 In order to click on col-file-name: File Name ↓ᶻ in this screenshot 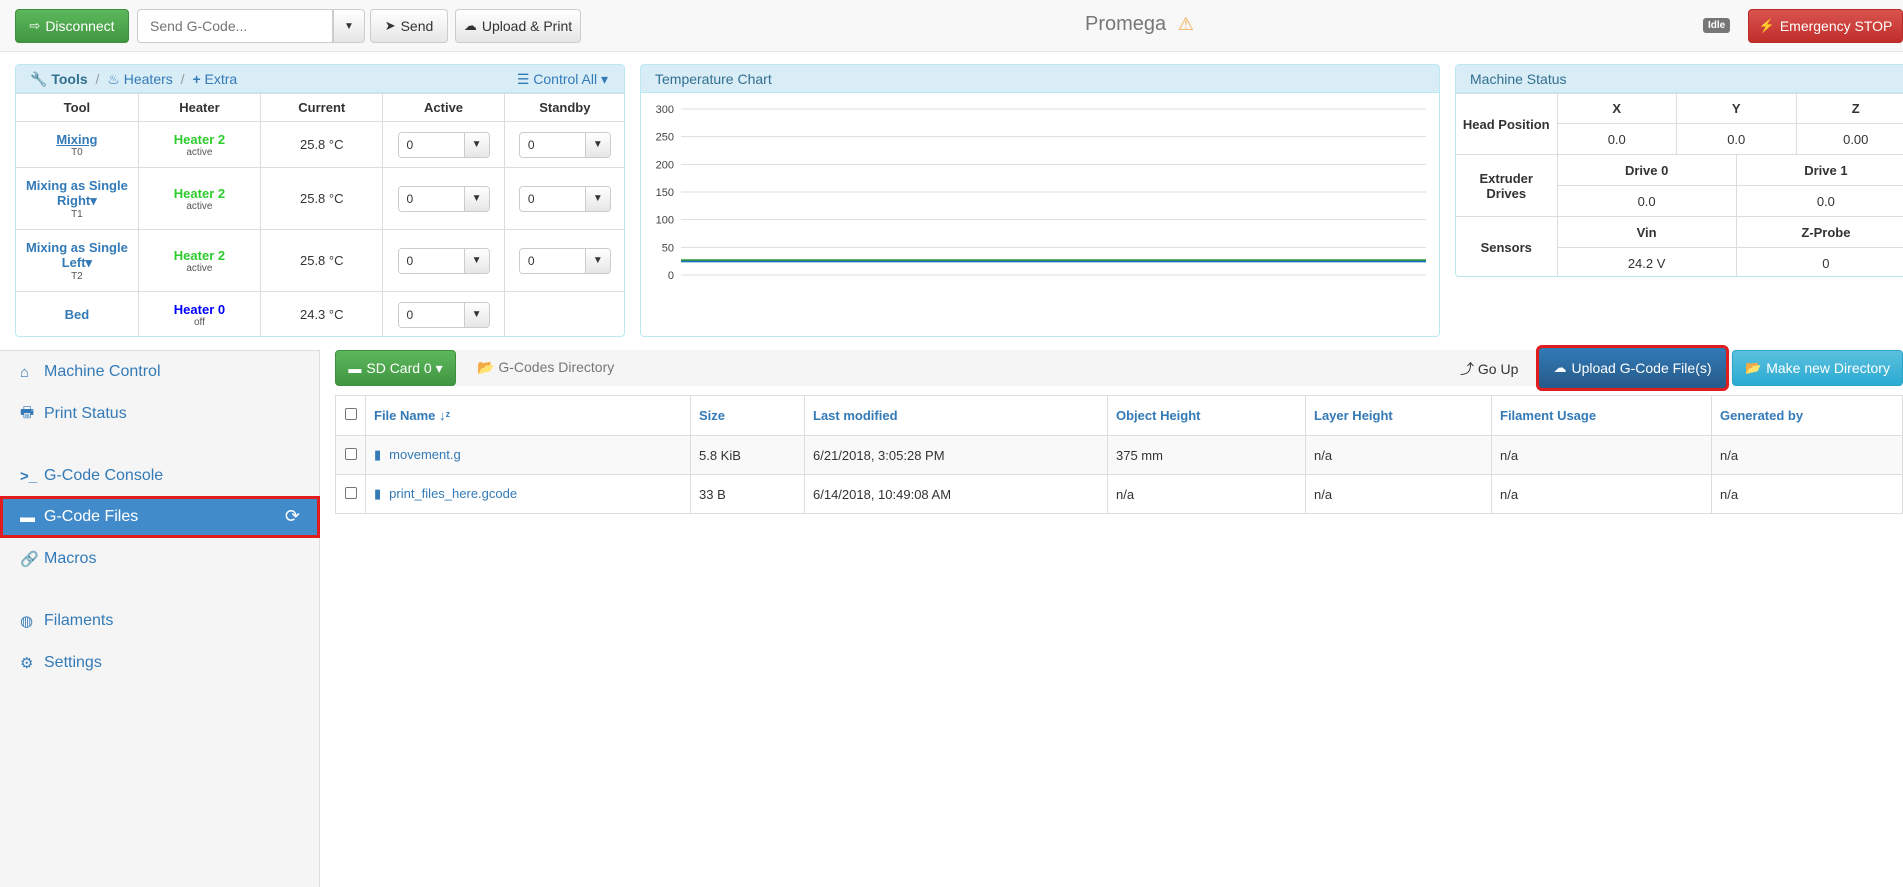, I will do `click(528, 415)`.